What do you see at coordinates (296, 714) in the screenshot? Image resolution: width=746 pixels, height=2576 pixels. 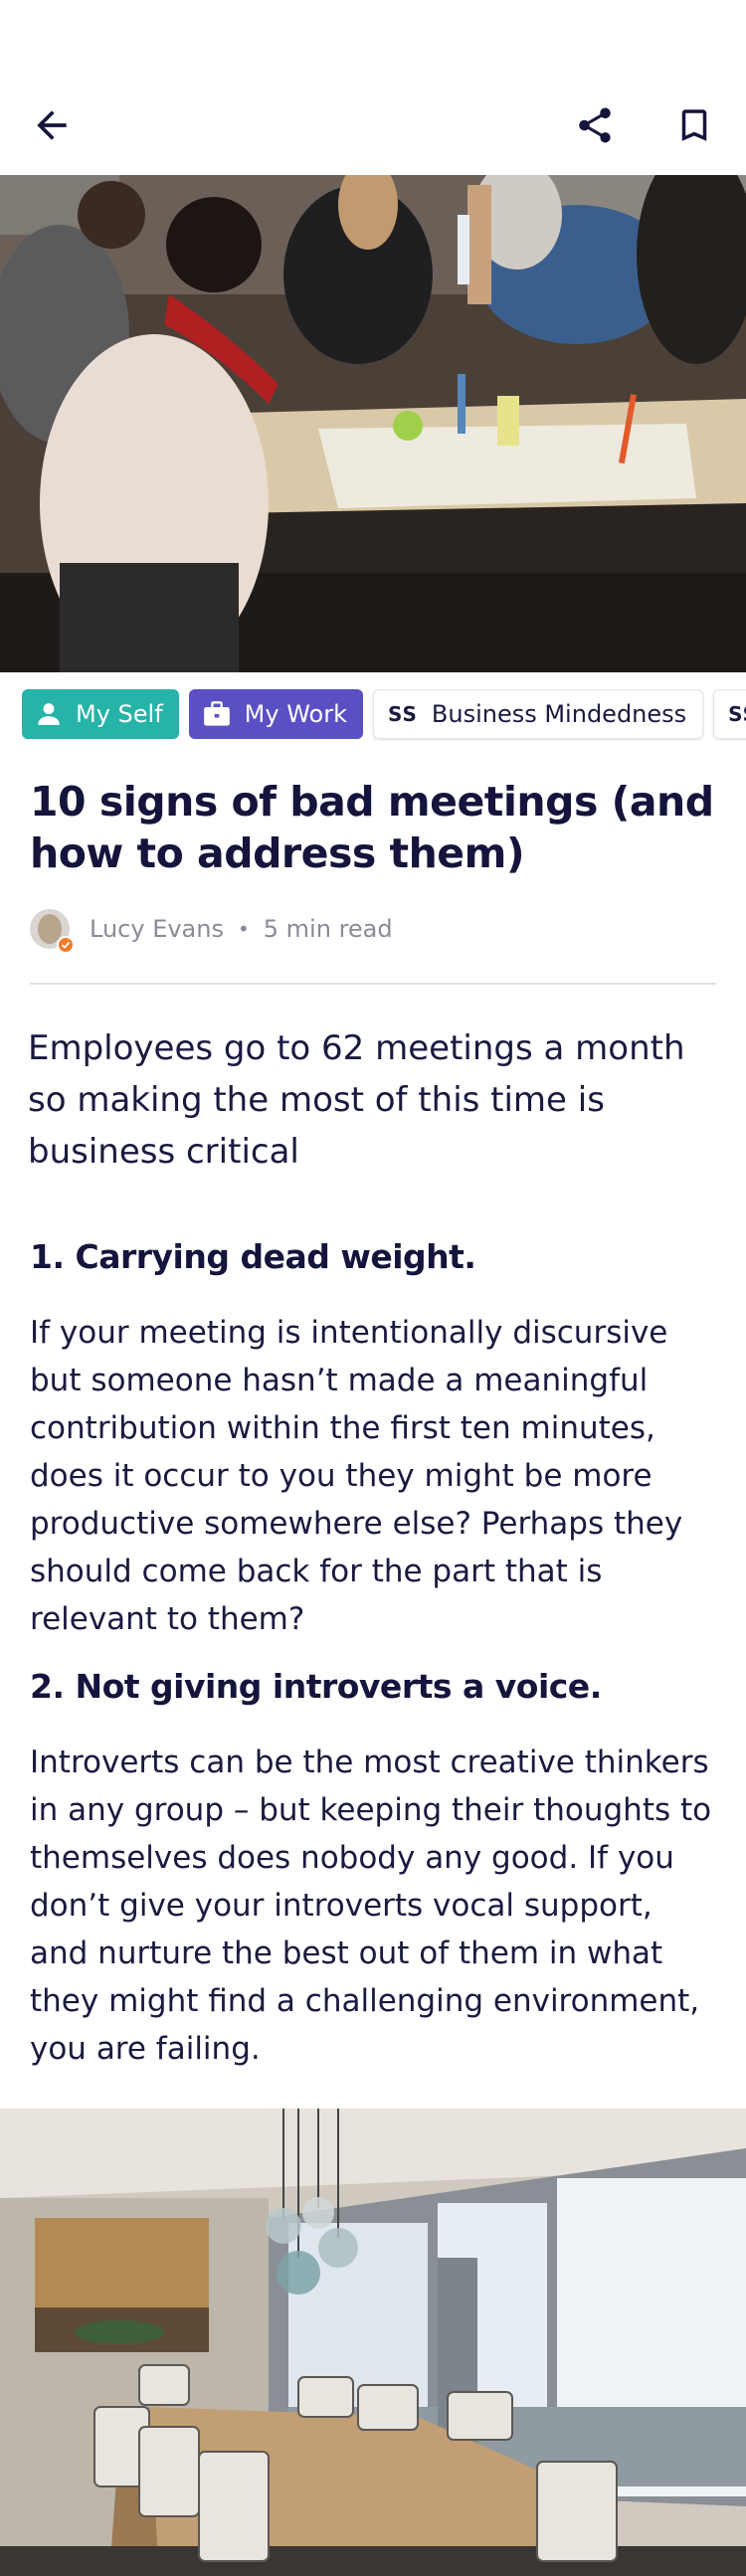 I see `tag-label: My Work` at bounding box center [296, 714].